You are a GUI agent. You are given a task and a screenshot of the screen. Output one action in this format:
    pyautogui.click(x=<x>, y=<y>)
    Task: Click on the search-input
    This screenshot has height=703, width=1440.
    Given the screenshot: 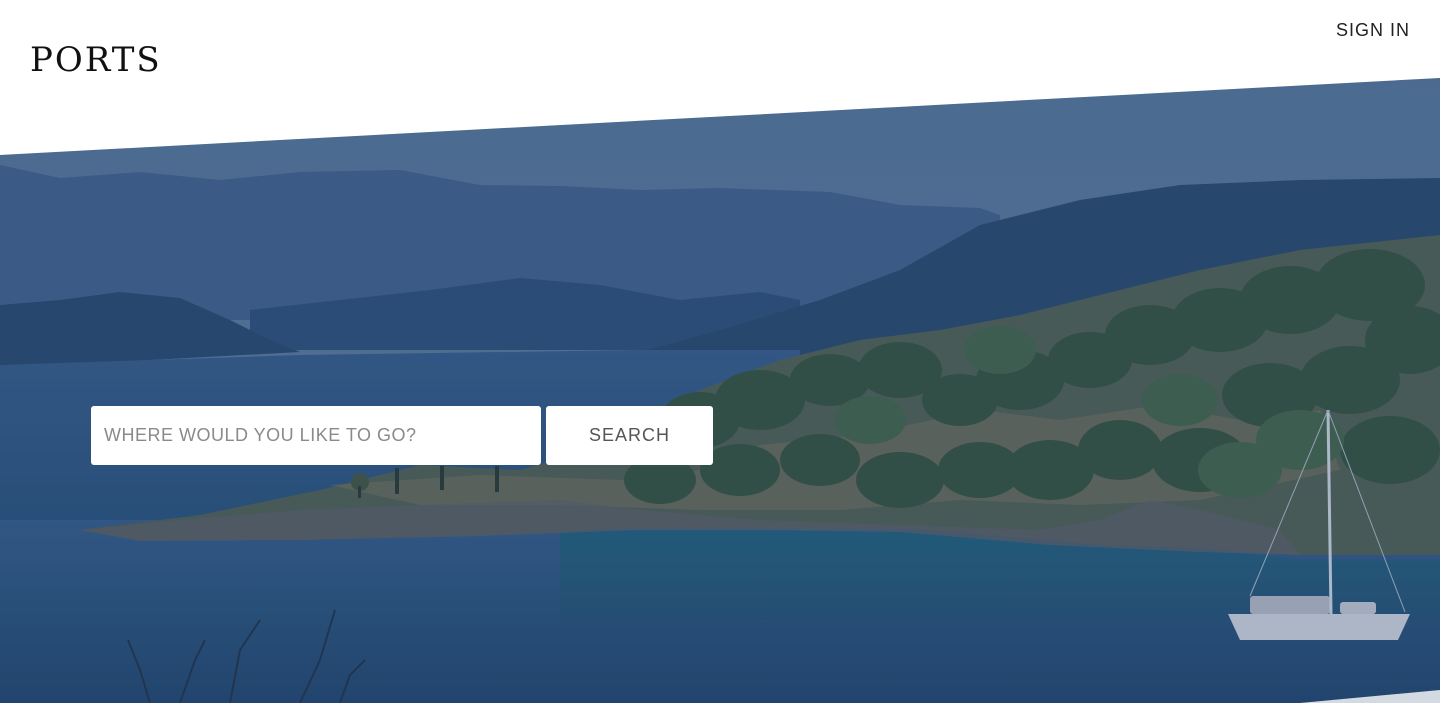 What is the action you would take?
    pyautogui.click(x=316, y=435)
    